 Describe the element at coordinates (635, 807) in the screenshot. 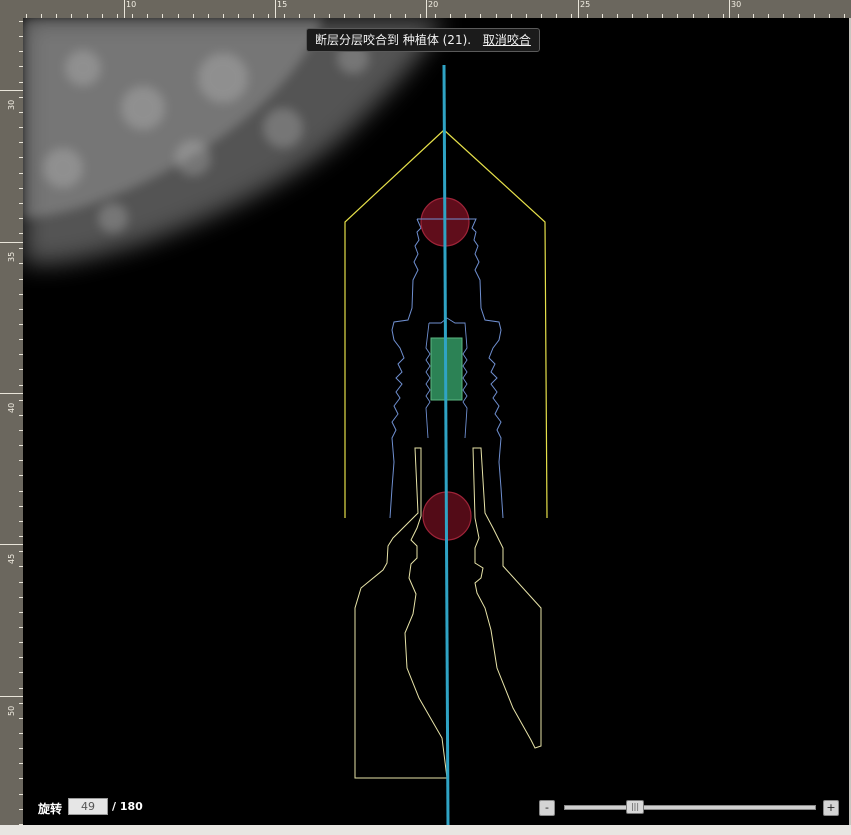

I see `zoom-slider-thumb: |||` at that location.